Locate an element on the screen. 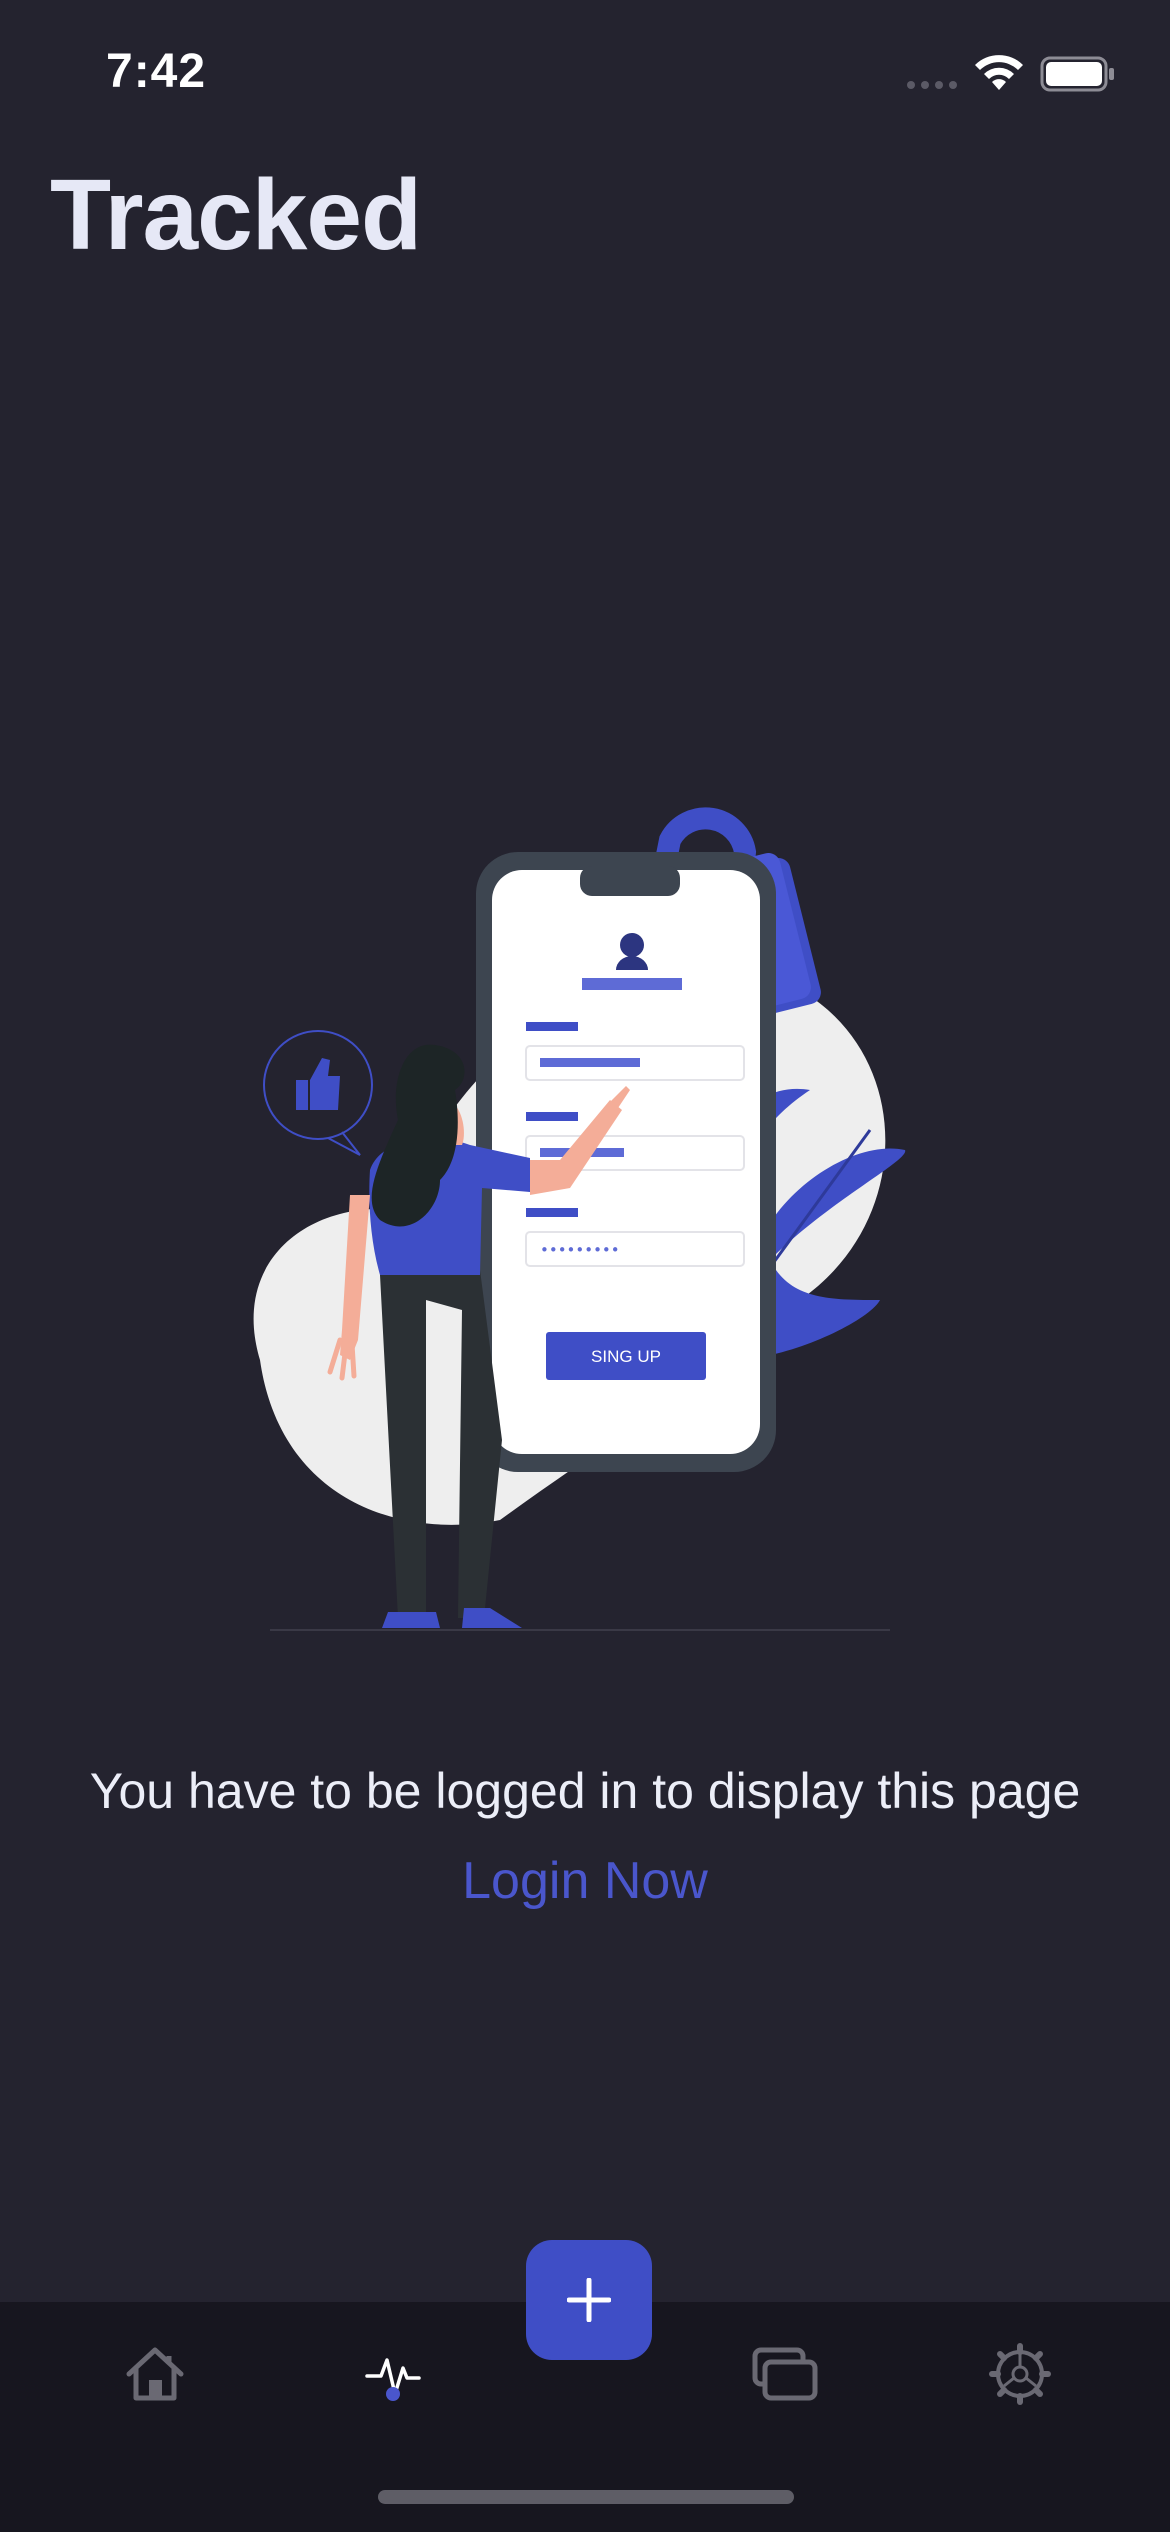 The height and width of the screenshot is (2532, 1170). wifi-icon is located at coordinates (999, 72).